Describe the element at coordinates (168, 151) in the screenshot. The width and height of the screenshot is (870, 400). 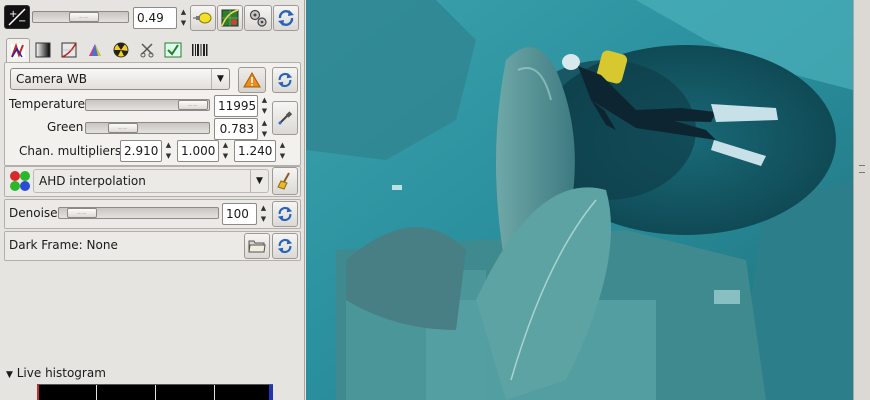
I see `multiplier-red-spinner: ▲ ▼` at that location.